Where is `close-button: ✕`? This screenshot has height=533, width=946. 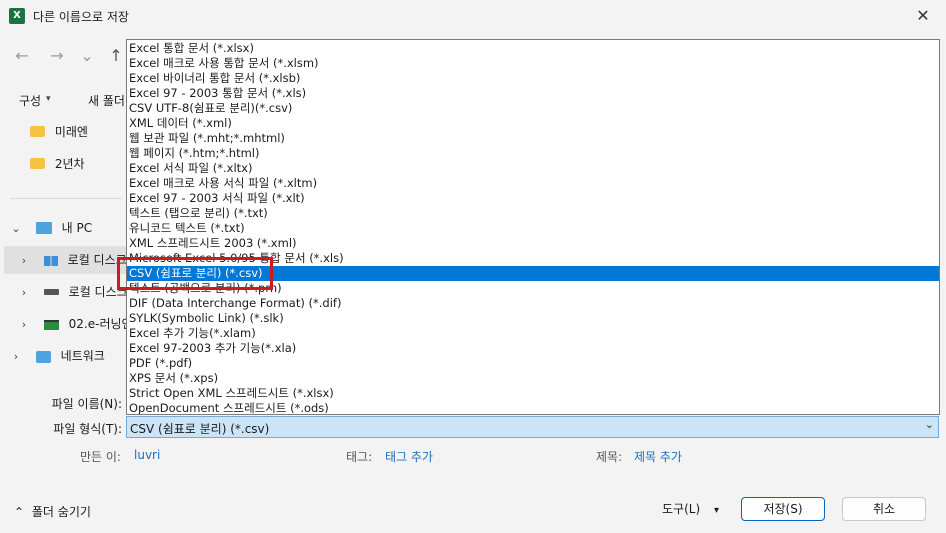 close-button: ✕ is located at coordinates (923, 16).